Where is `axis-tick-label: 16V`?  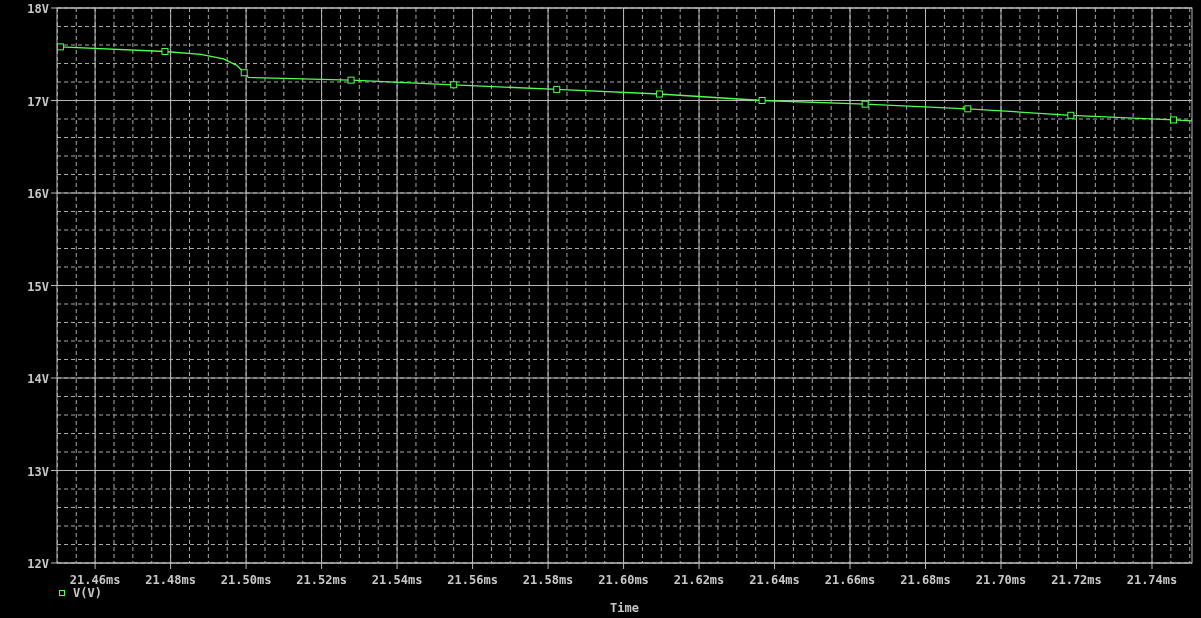
axis-tick-label: 16V is located at coordinates (38, 194).